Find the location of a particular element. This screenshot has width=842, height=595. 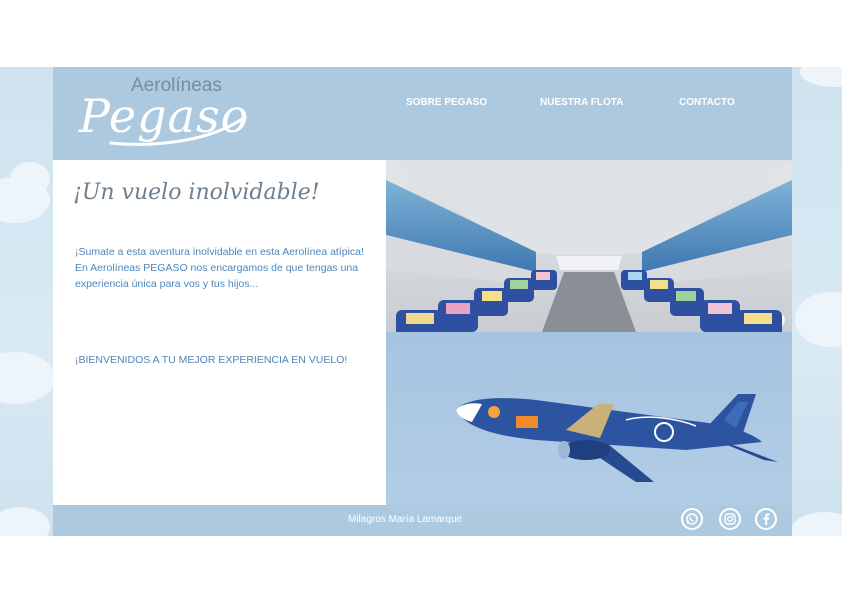

whatsapp-icon is located at coordinates (692, 519).